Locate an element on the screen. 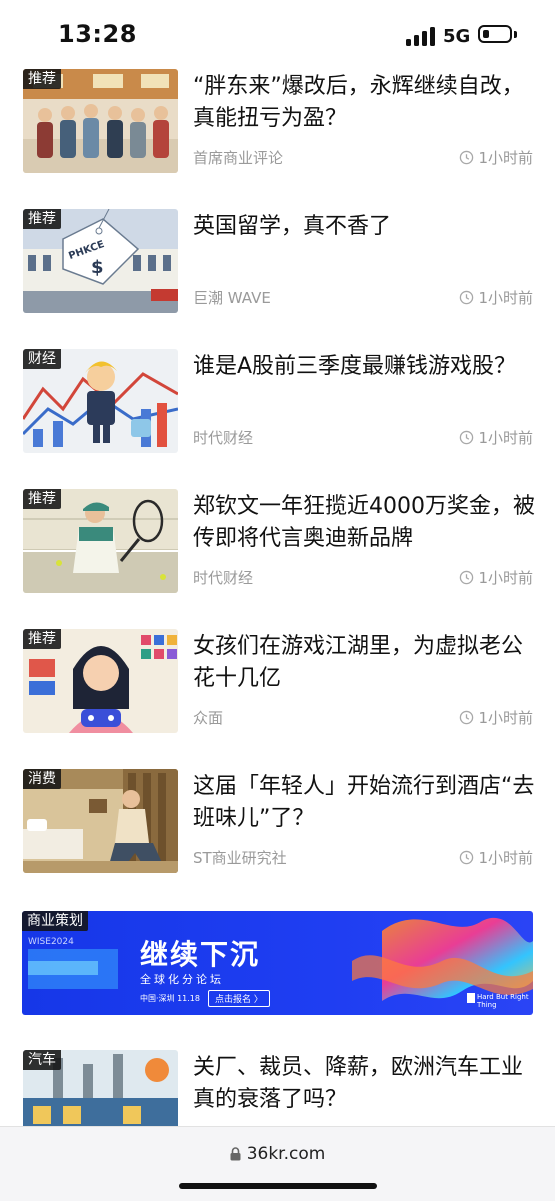 This screenshot has width=555, height=1201. battery-icon is located at coordinates (495, 34).